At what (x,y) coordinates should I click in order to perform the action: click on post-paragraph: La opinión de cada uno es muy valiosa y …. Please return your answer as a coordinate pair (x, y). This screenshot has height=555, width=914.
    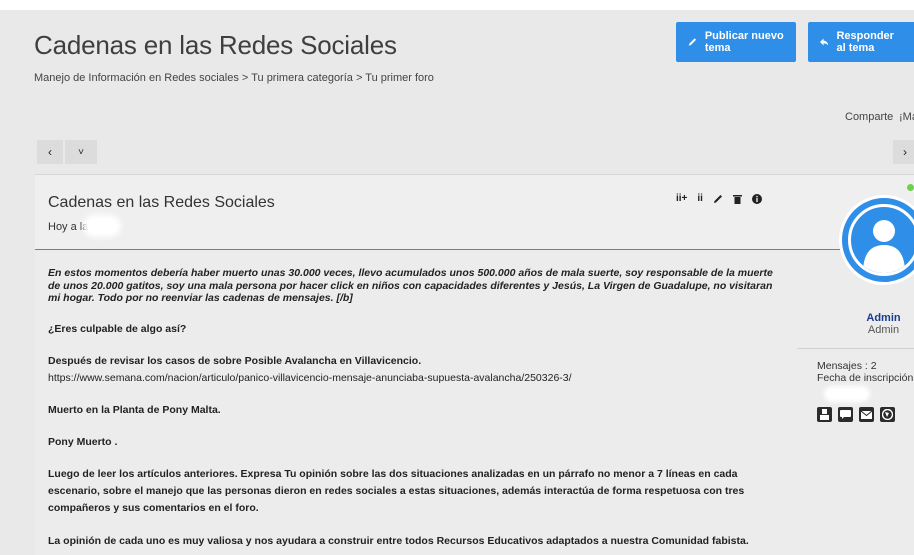
    Looking at the image, I should click on (398, 541).